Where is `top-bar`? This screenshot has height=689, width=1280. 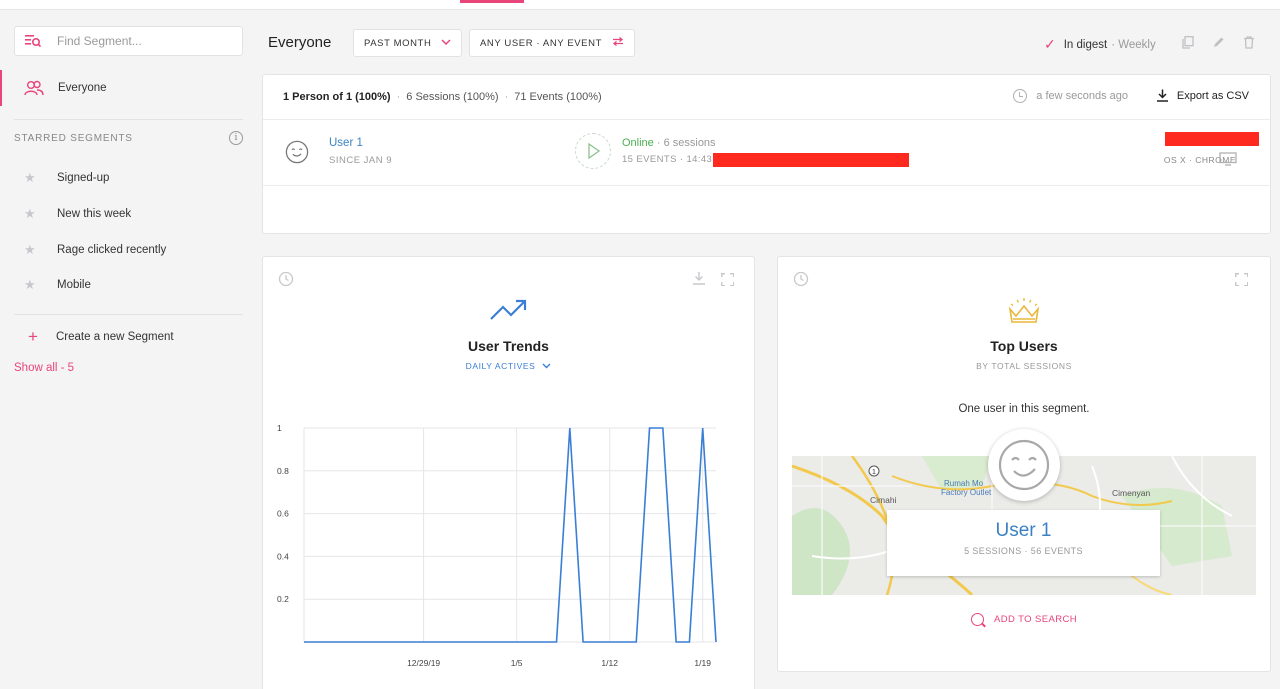
top-bar is located at coordinates (640, 5).